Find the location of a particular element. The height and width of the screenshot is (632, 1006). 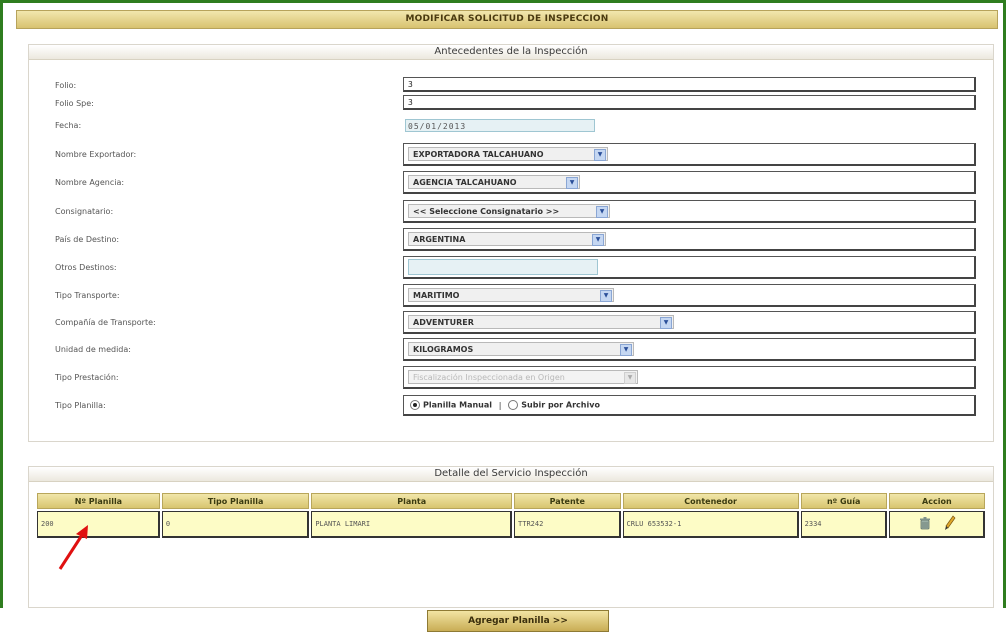

pais-destino-selected: ARGENTINA is located at coordinates (439, 239).